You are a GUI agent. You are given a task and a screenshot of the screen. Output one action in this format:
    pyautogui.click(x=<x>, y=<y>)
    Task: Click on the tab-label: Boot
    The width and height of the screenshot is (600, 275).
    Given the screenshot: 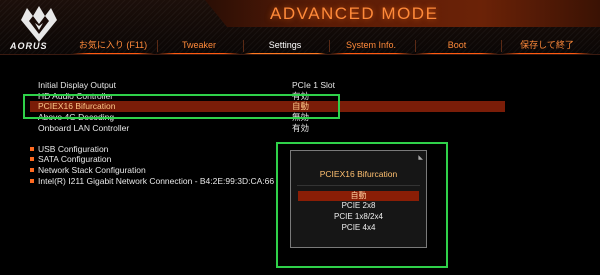 What is the action you would take?
    pyautogui.click(x=457, y=45)
    